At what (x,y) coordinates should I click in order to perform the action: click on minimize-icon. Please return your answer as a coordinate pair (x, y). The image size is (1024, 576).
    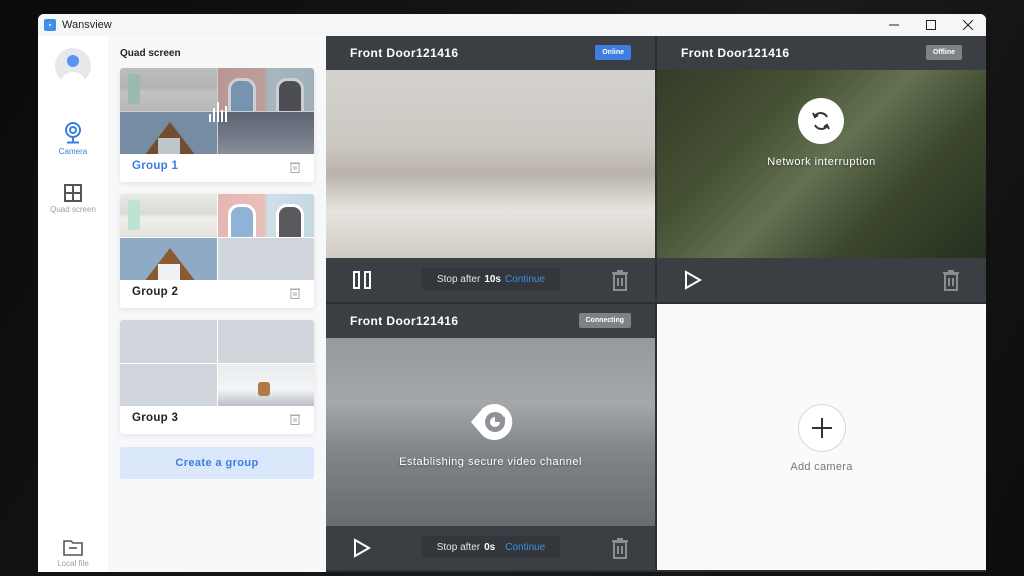
    Looking at the image, I should click on (893, 25).